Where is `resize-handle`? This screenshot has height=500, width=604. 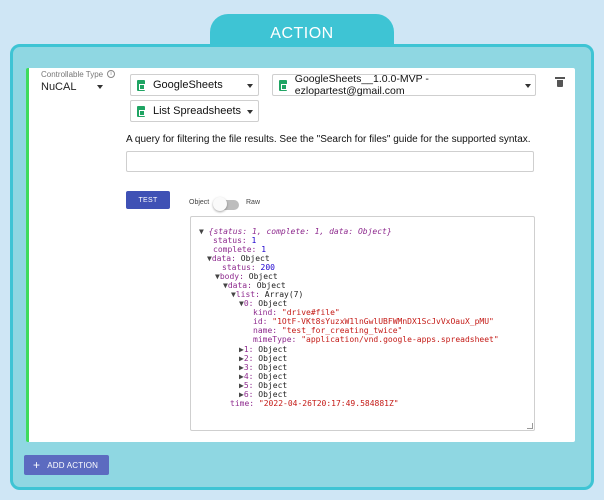
resize-handle is located at coordinates (530, 426).